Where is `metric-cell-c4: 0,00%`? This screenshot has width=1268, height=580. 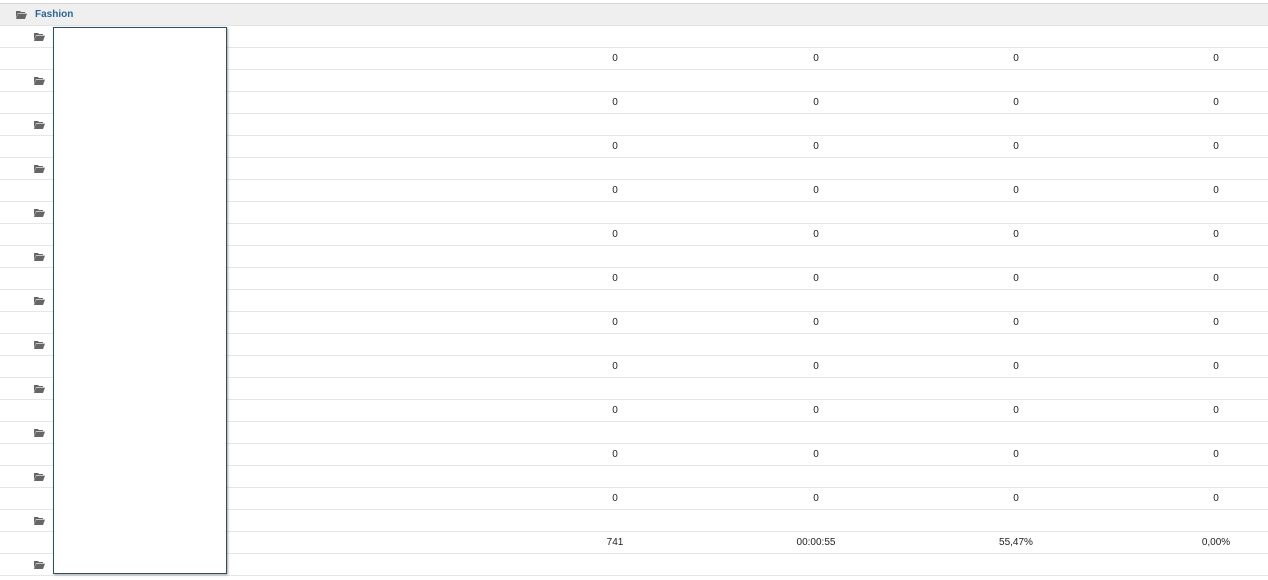 metric-cell-c4: 0,00% is located at coordinates (1216, 542).